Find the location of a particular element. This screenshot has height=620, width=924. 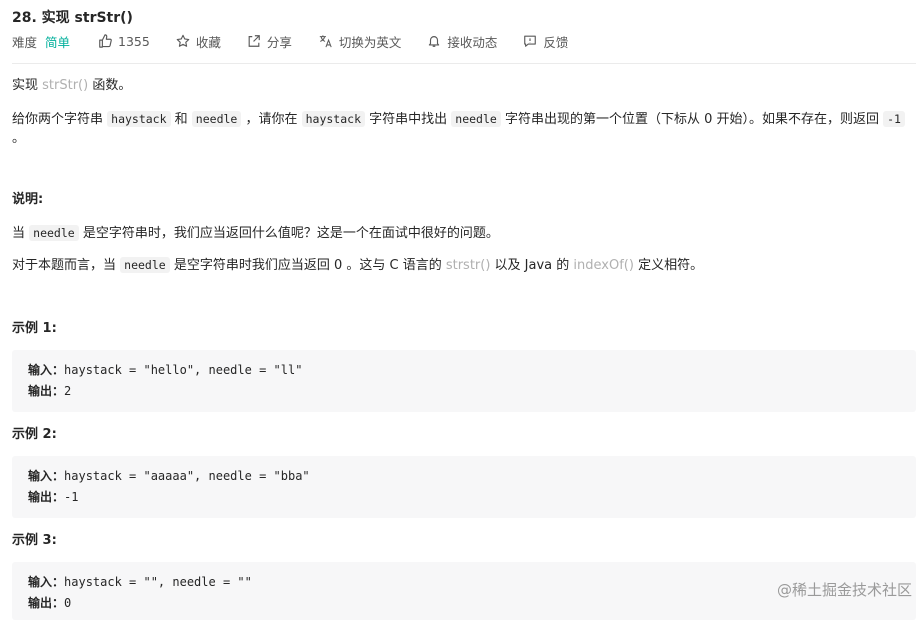

subscribe-label: 接收动态 is located at coordinates (472, 42).